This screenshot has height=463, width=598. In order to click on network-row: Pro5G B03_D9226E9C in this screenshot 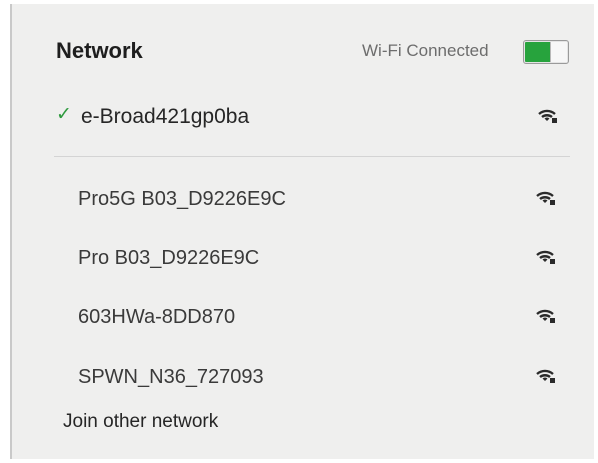, I will do `click(318, 200)`.